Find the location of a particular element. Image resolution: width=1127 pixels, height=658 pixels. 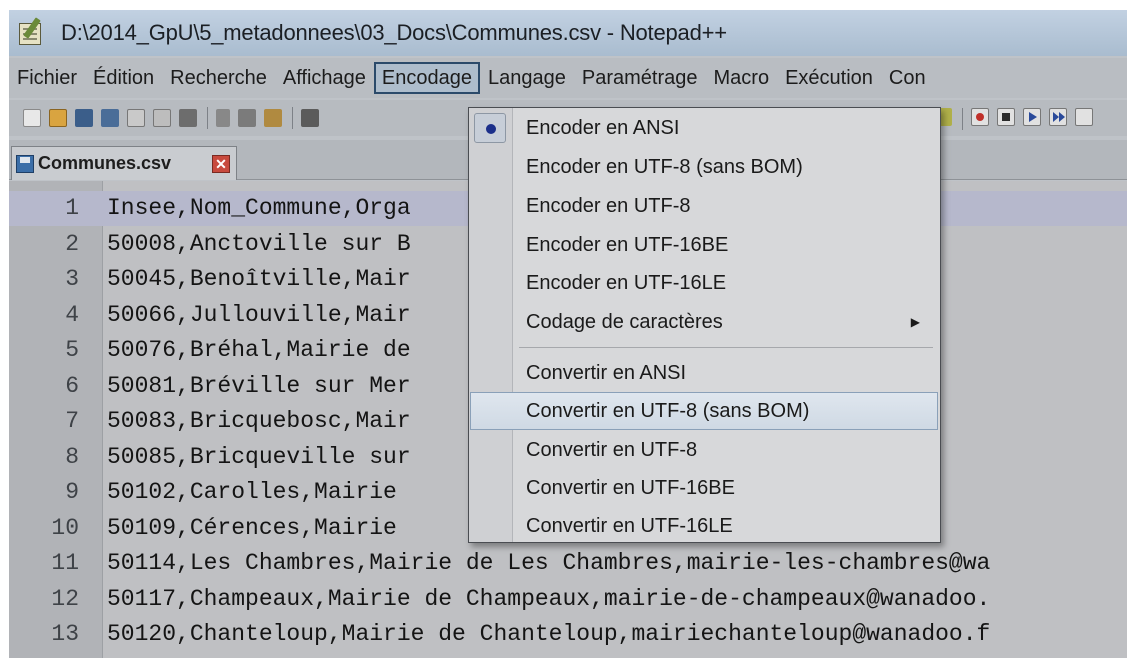

open-file-icon is located at coordinates (58, 118).